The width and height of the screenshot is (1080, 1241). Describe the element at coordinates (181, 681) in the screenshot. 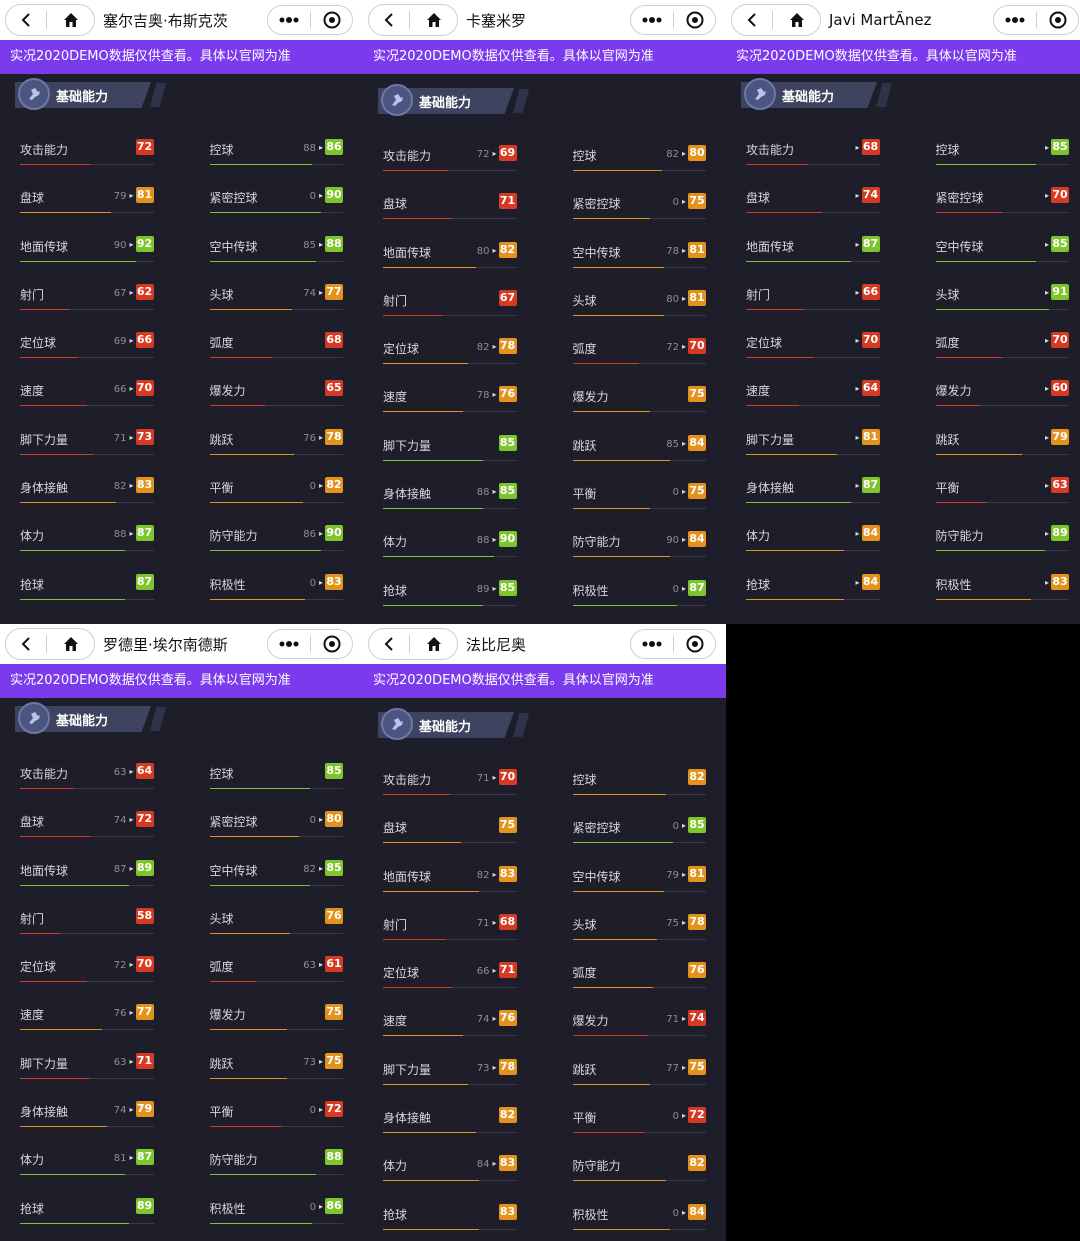

I see `demo-notice-banner: 实况2020DEMO数据仅供查看。具体以官网为准` at that location.